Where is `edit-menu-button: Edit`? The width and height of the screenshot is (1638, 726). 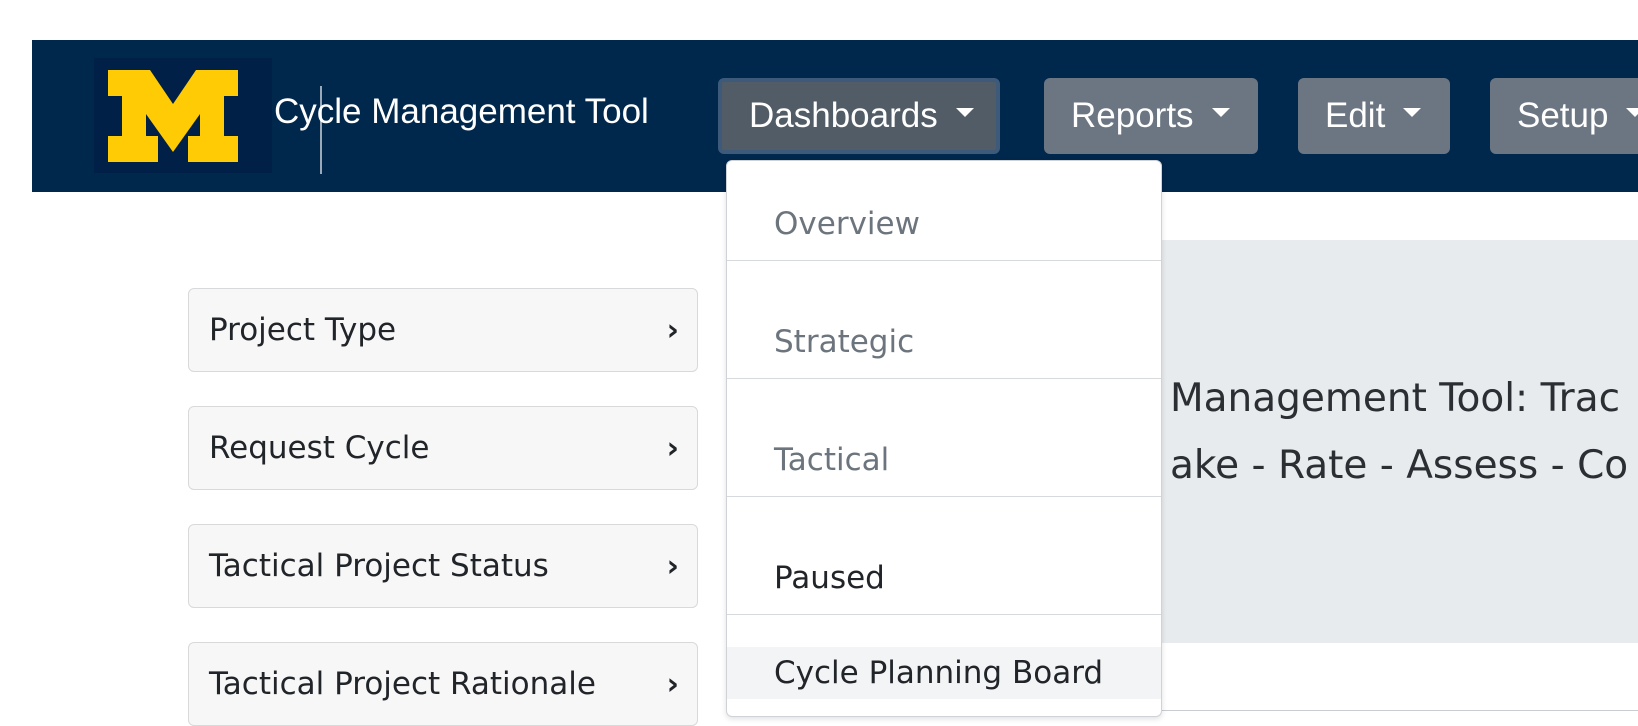 edit-menu-button: Edit is located at coordinates (1374, 116).